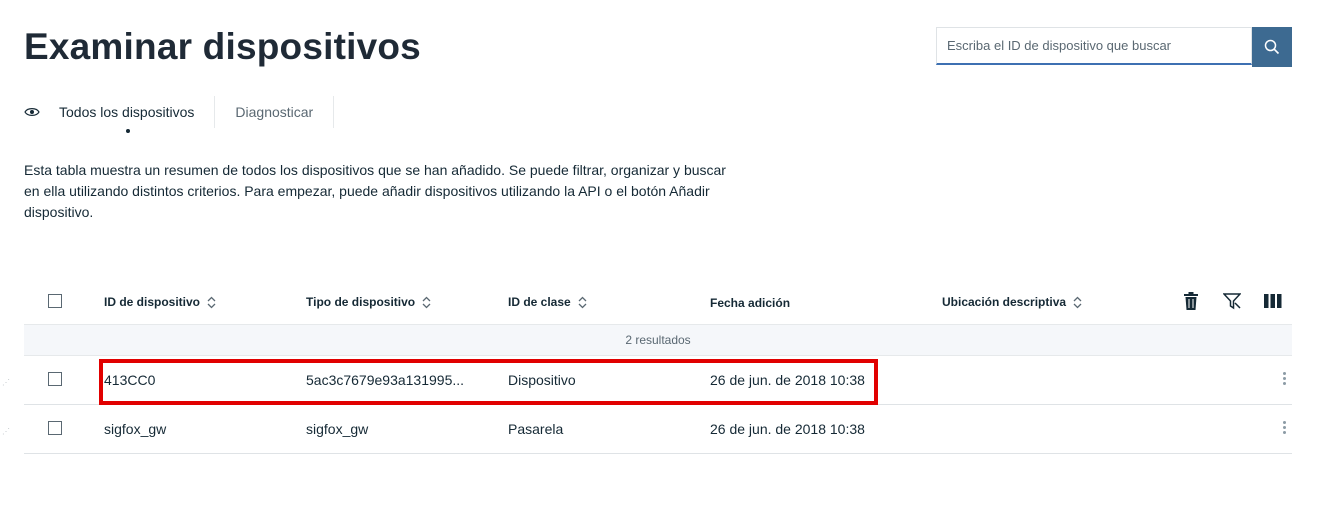 The height and width of the screenshot is (505, 1328). I want to click on filter-icon, so click(1232, 301).